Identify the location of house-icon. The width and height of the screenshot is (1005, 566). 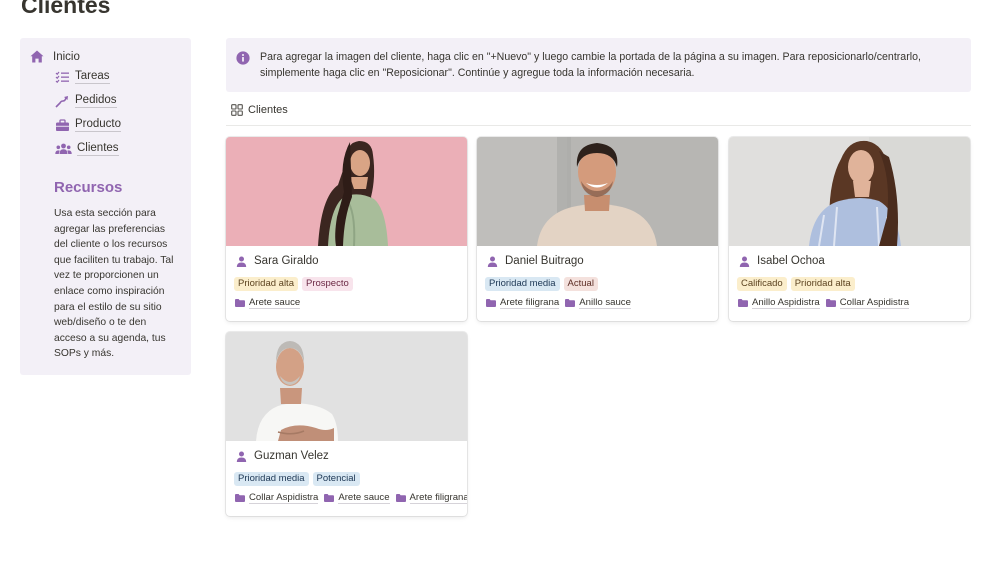
(37, 56).